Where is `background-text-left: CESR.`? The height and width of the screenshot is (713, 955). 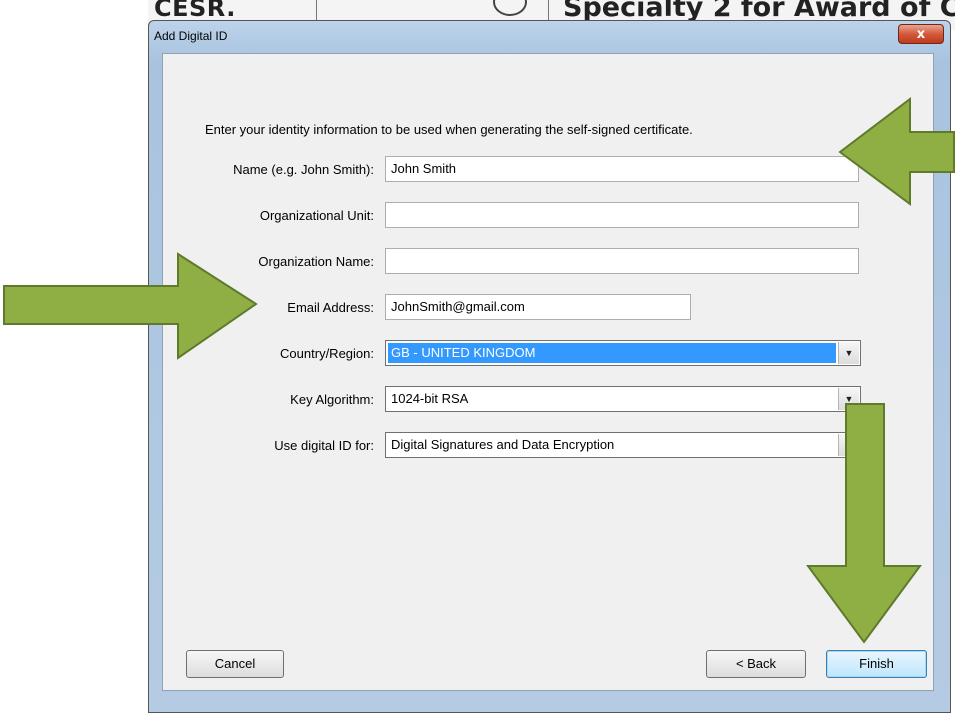 background-text-left: CESR. is located at coordinates (195, 11).